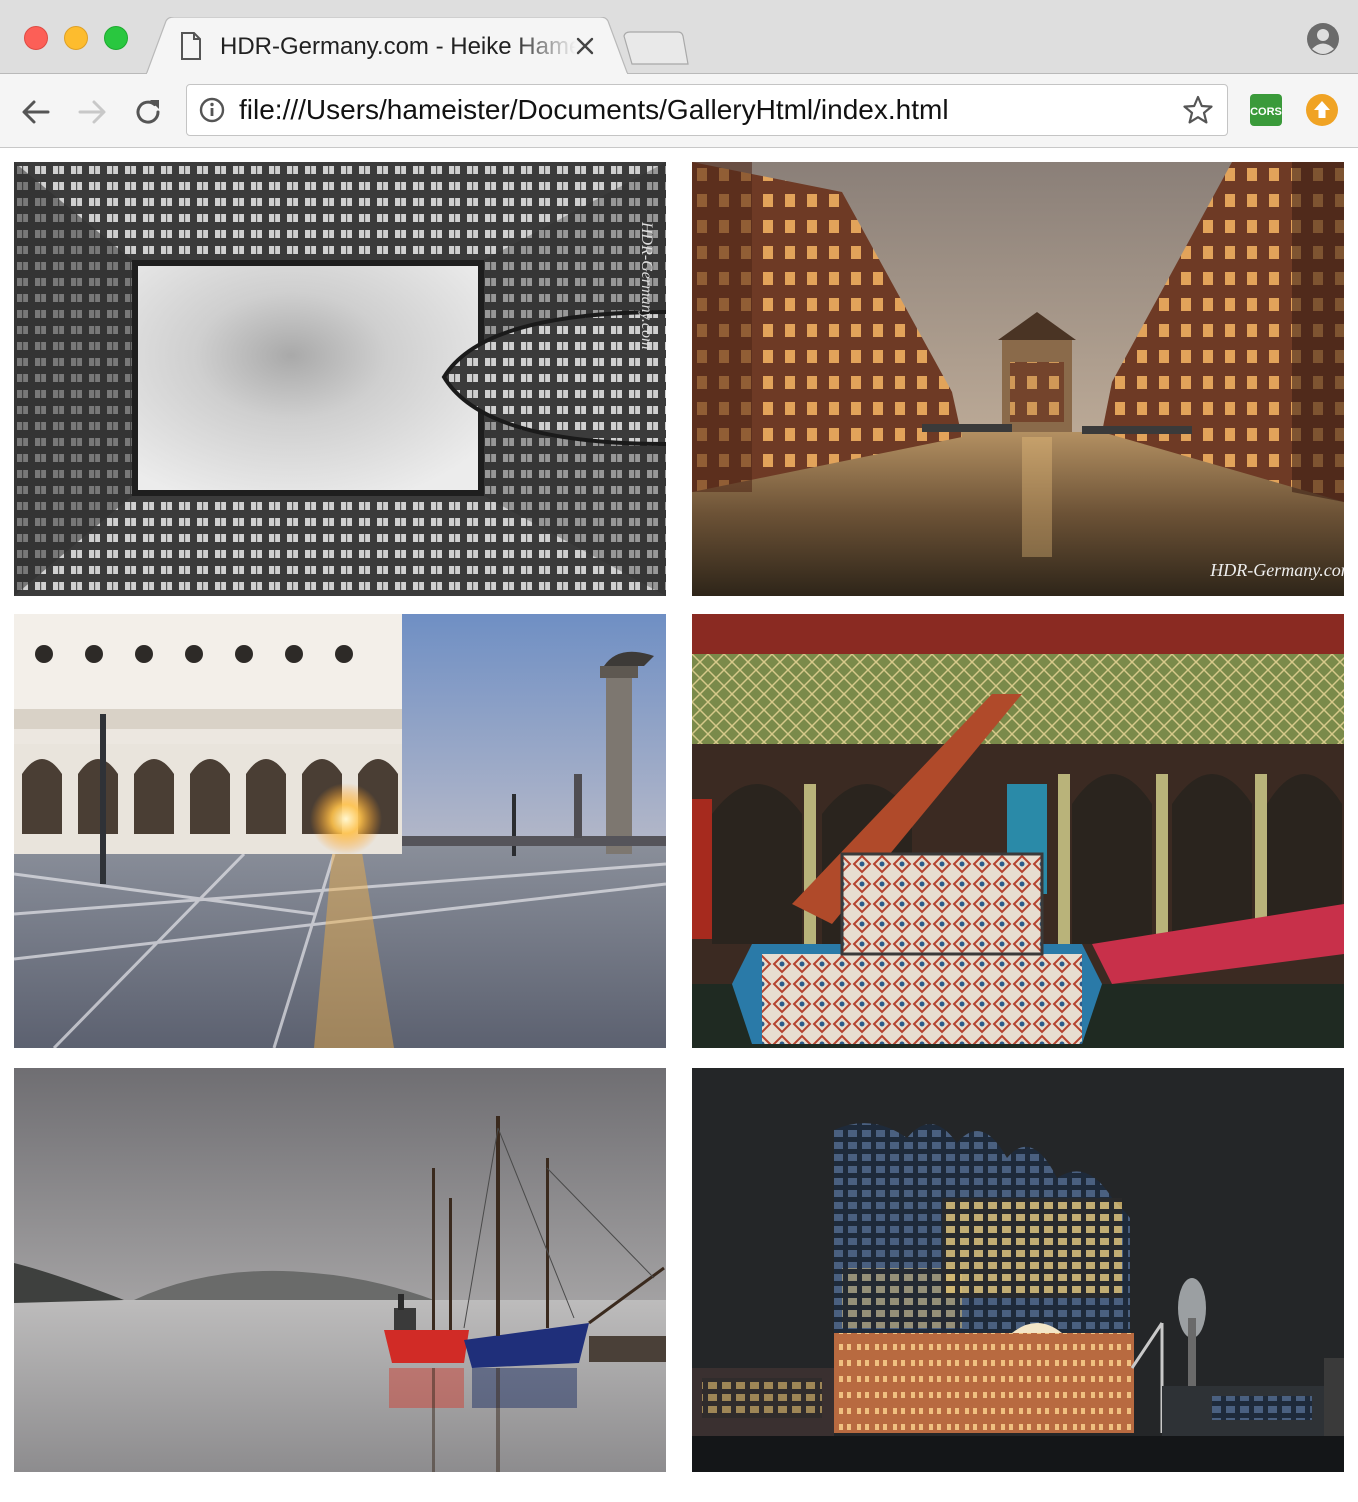  I want to click on active-tab: HDR-Germany.com - Heike Hameister, so click(387, 46).